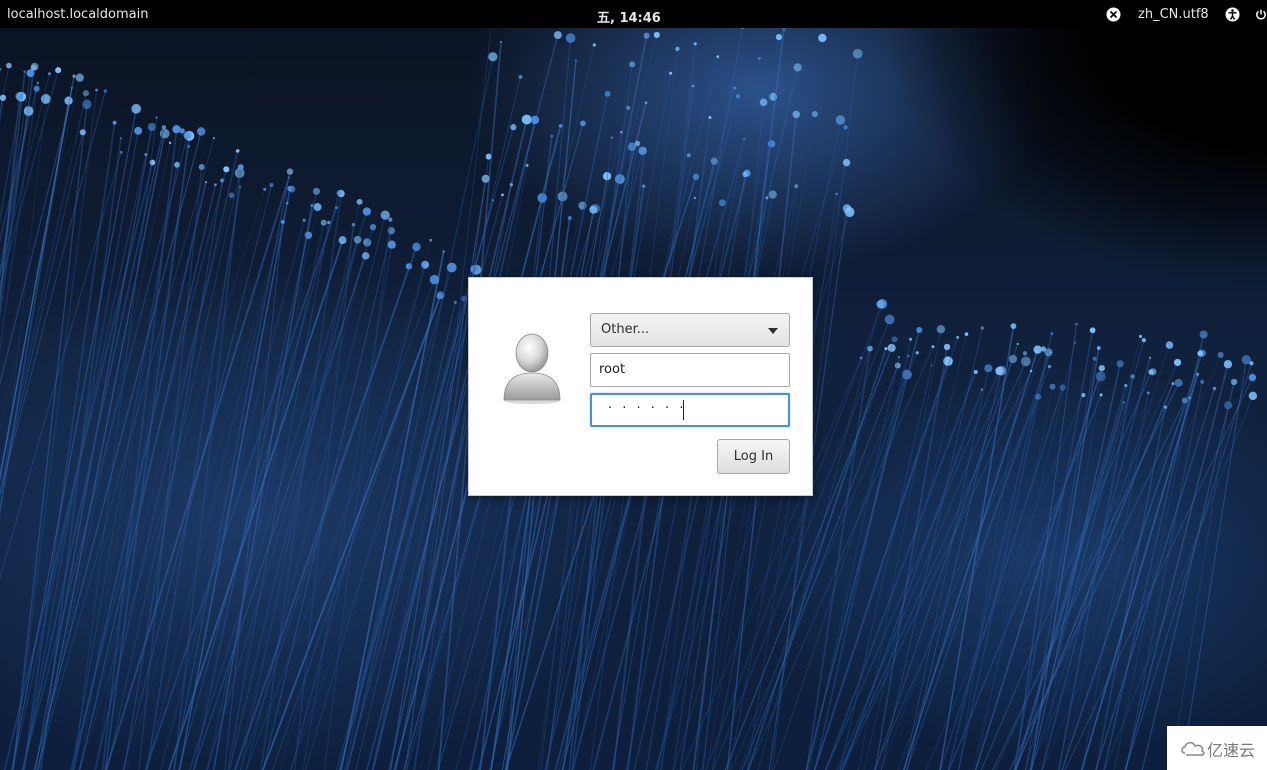  What do you see at coordinates (773, 331) in the screenshot?
I see `chevron-down-icon` at bounding box center [773, 331].